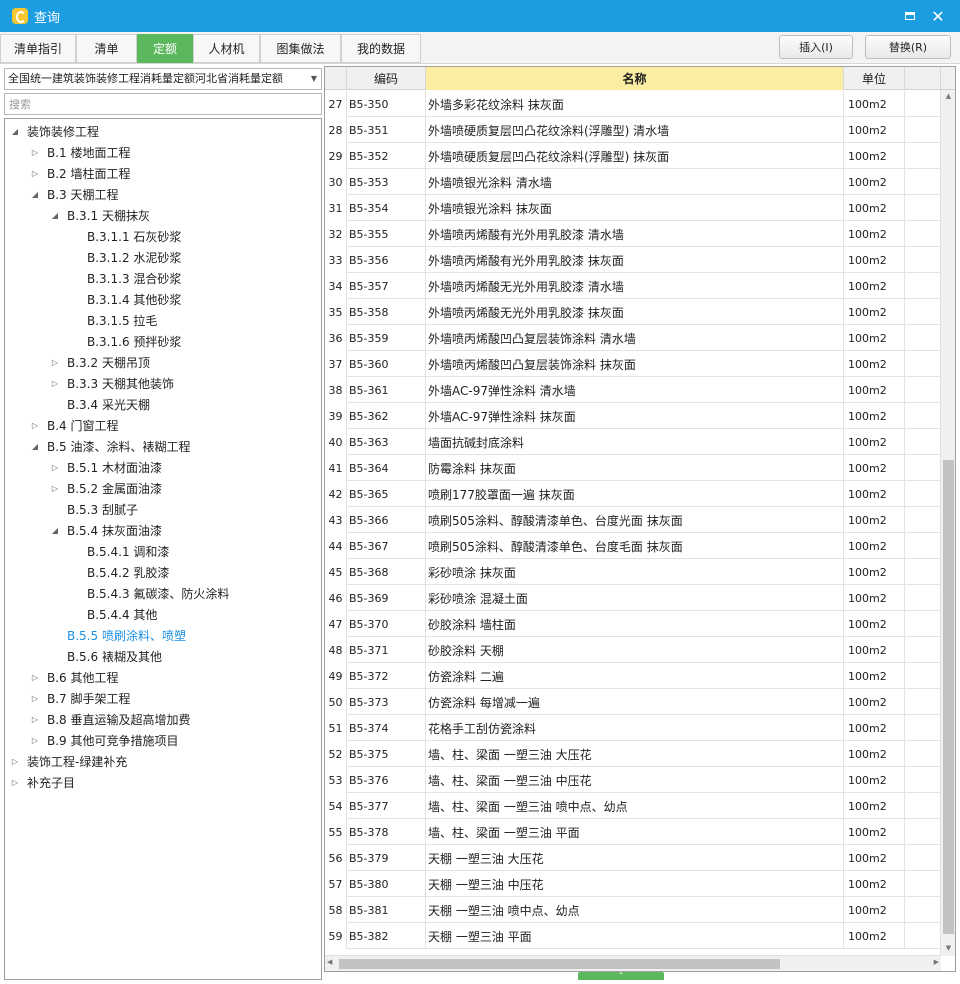  Describe the element at coordinates (226, 48) in the screenshot. I see `tab-labor-material: 人材机` at that location.